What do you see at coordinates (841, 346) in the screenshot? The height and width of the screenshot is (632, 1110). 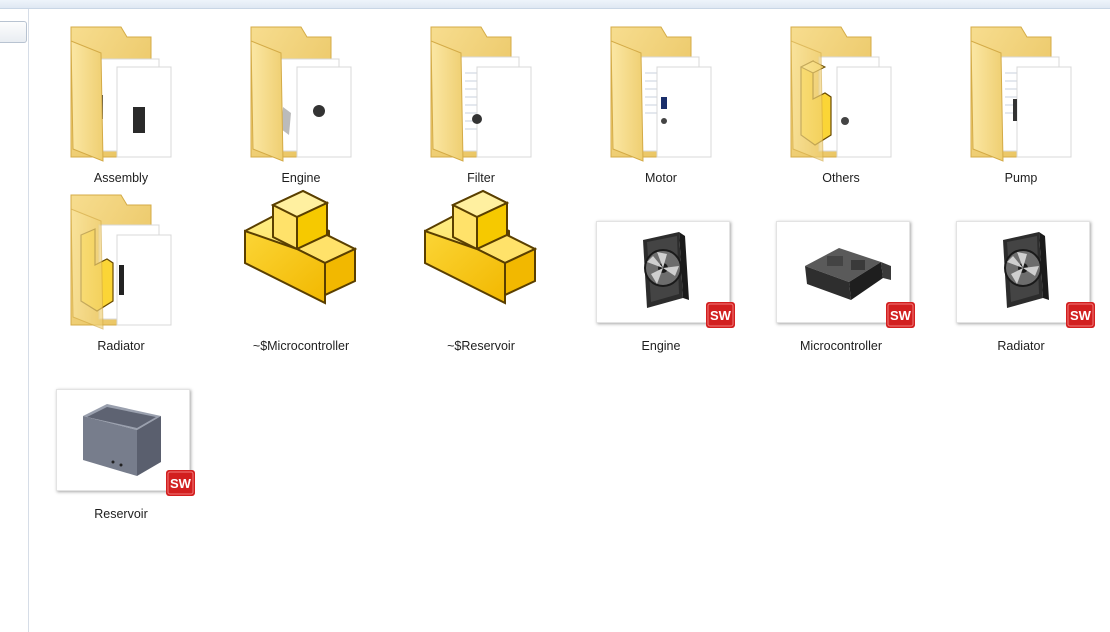 I see `file-name: Microcontroller` at bounding box center [841, 346].